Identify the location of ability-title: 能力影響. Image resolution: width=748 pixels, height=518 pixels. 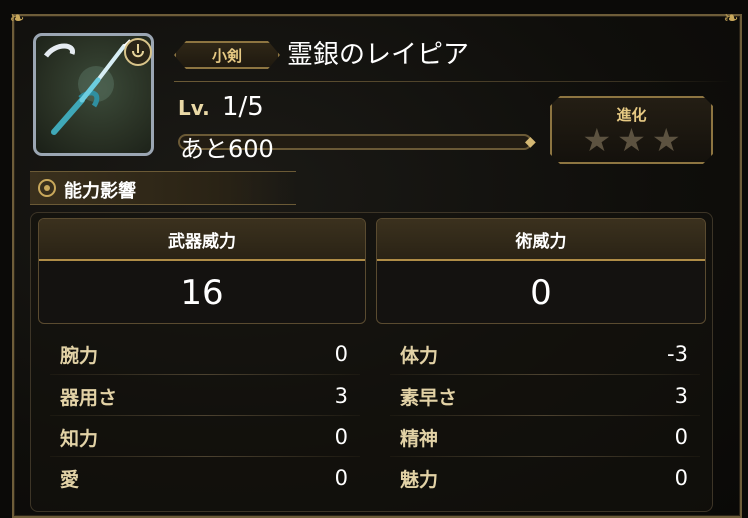
(100, 191).